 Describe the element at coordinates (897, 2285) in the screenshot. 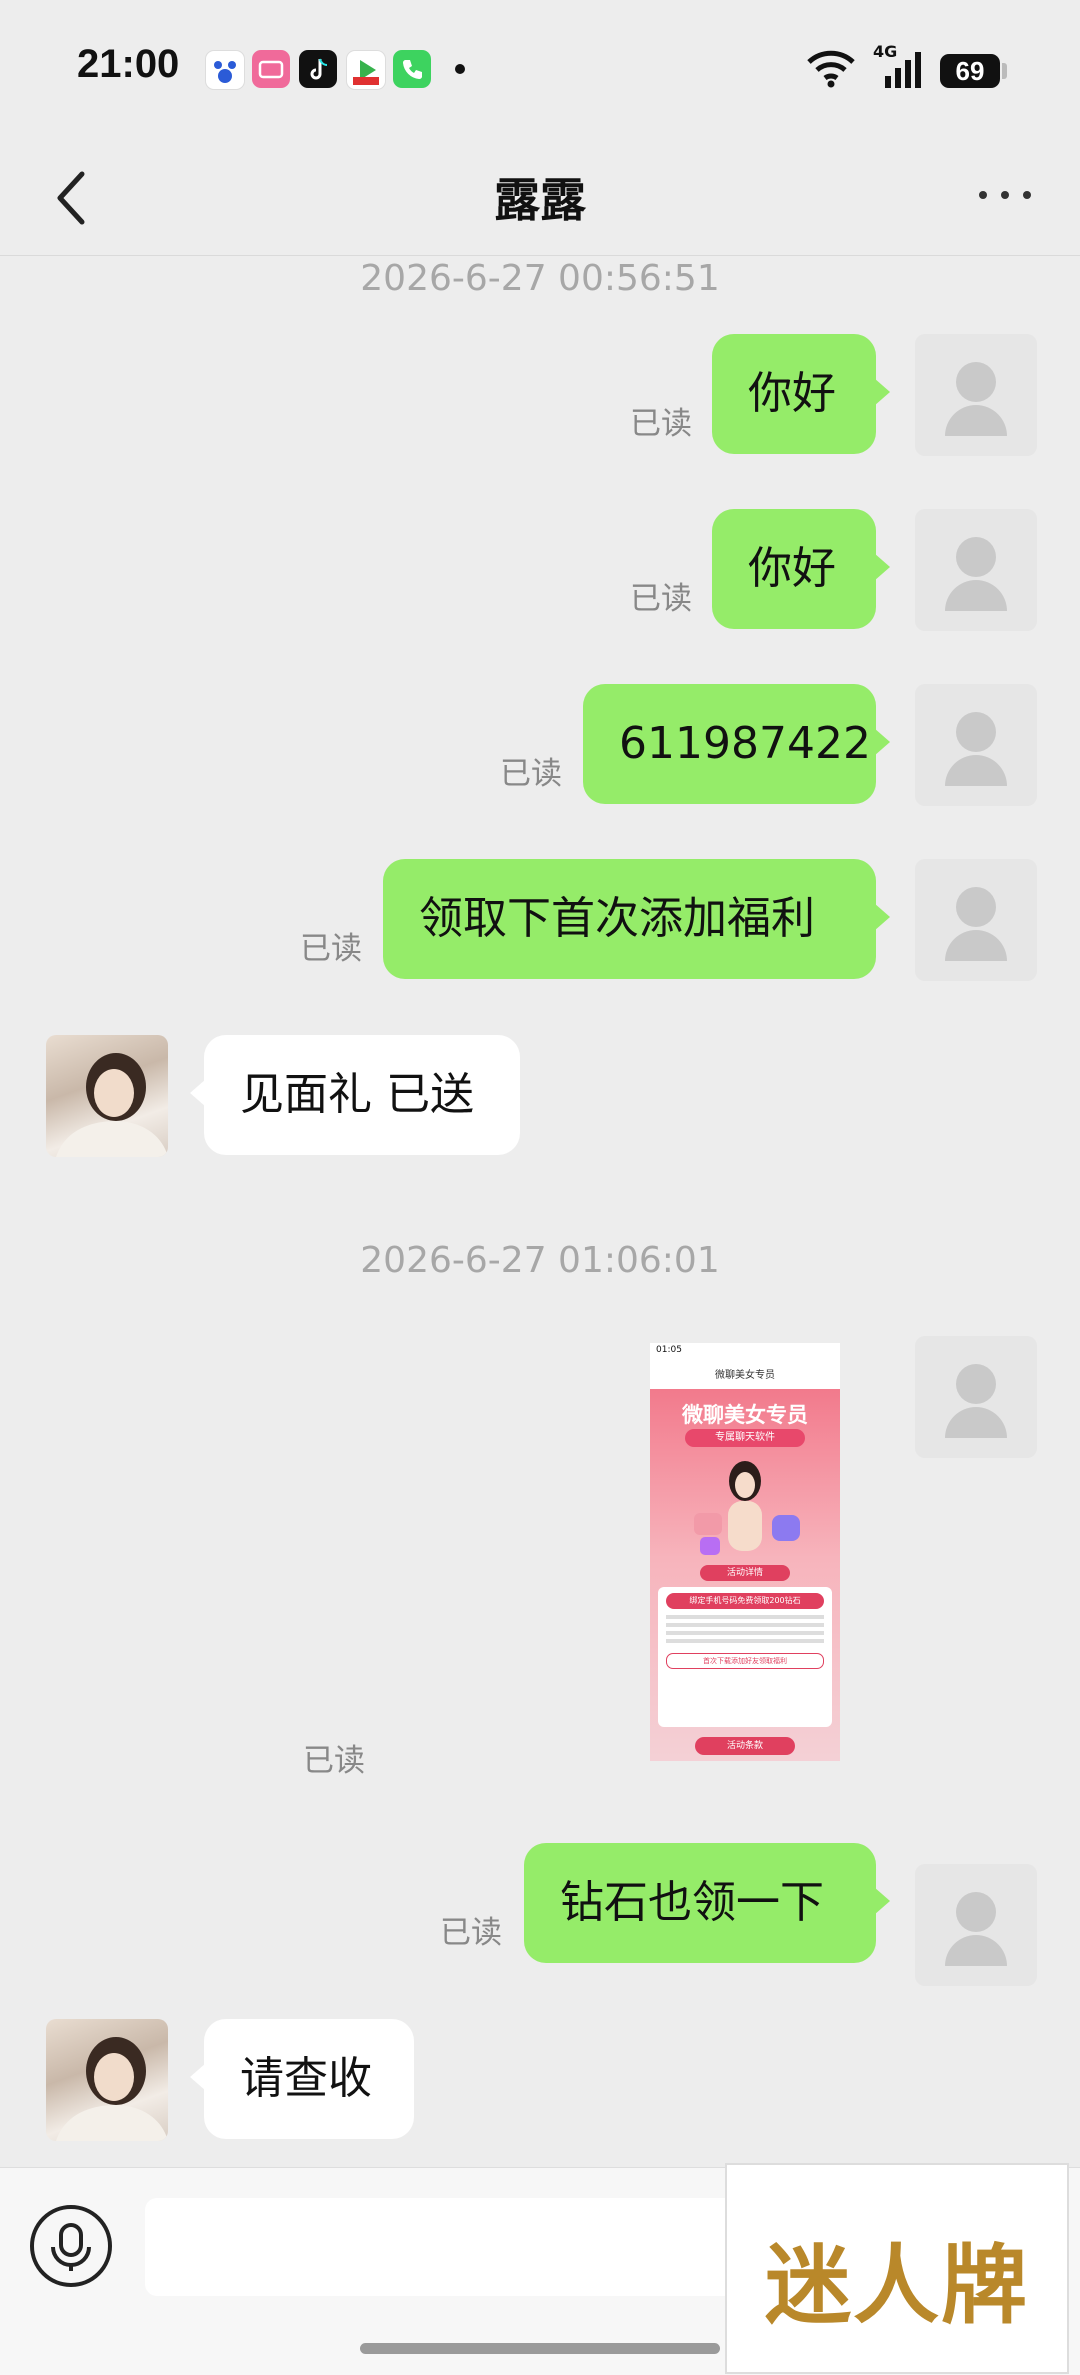

I see `watermark-text: 迷人牌` at that location.